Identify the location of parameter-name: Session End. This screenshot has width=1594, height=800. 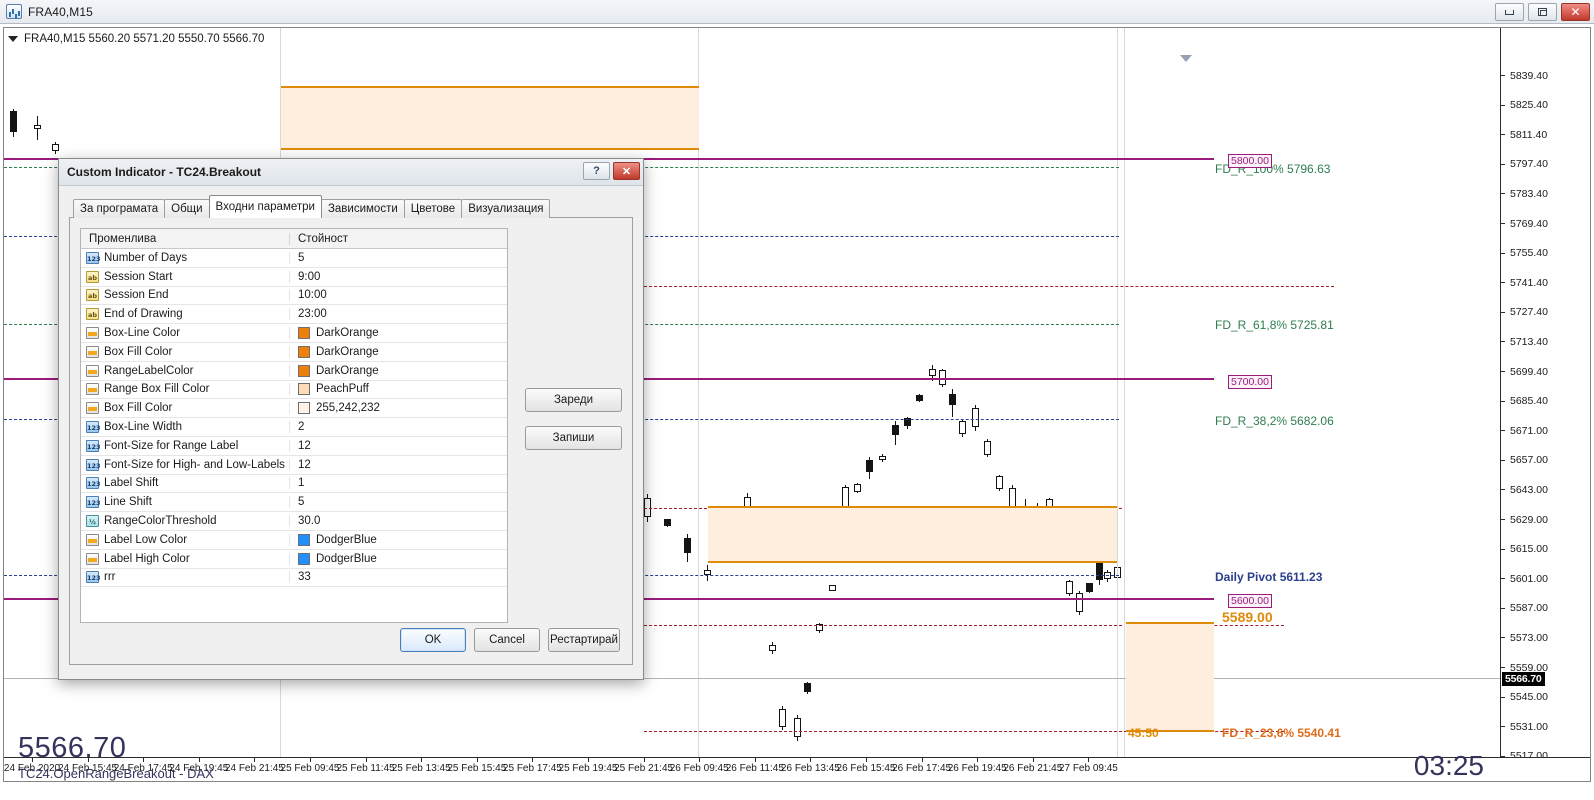
(136, 295).